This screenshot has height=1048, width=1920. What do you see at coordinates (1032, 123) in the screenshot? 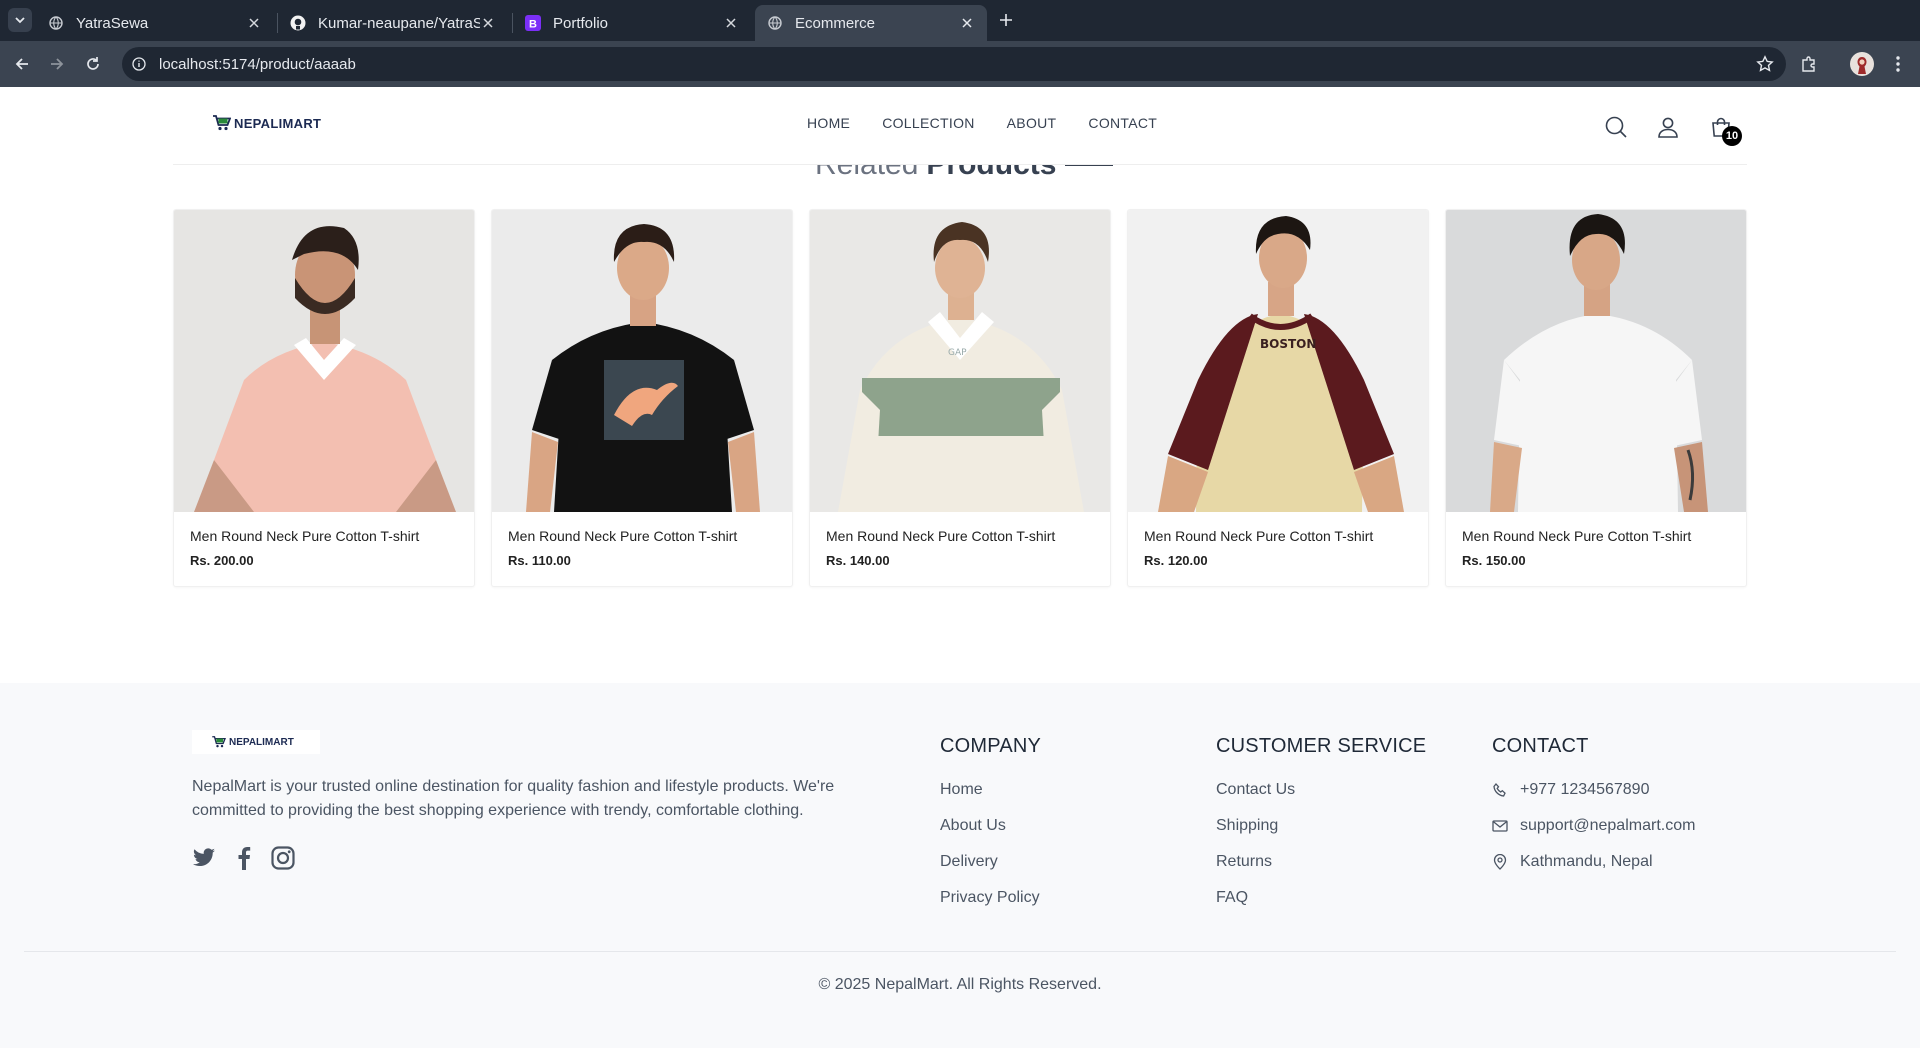
I see `nav-about: ABOUT` at bounding box center [1032, 123].